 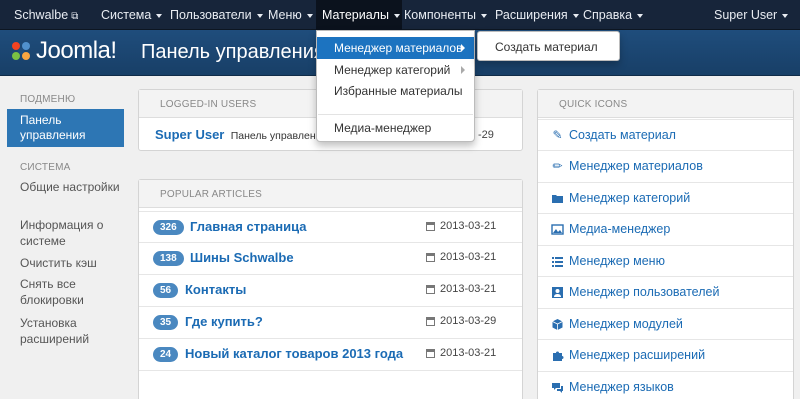 I want to click on menu-help: Справка, so click(x=613, y=15).